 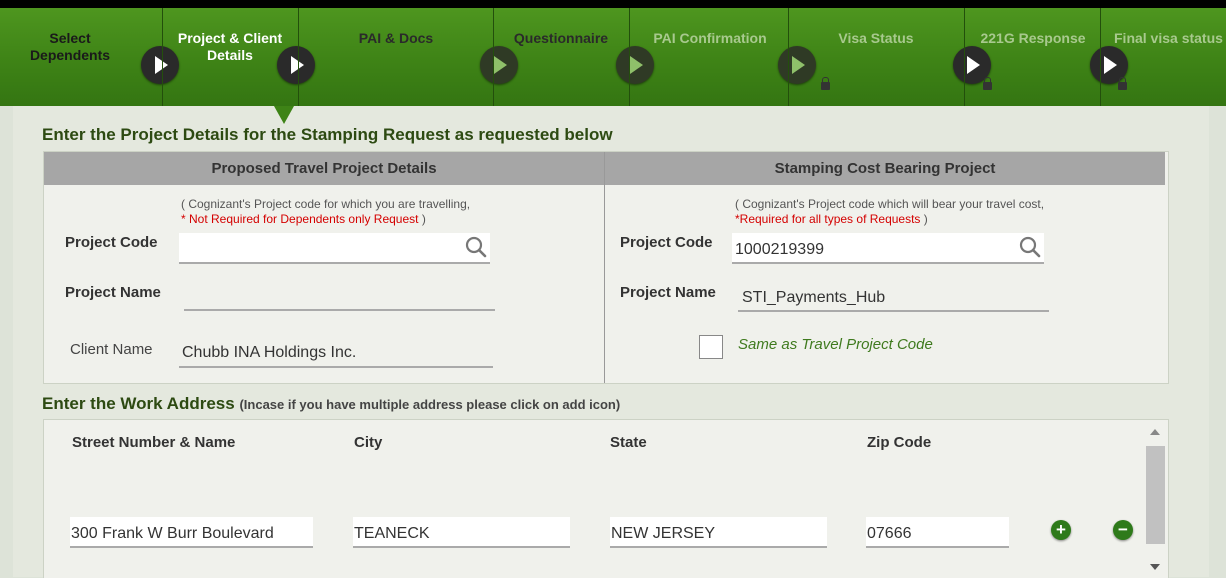 I want to click on address-scrollbar, so click(x=1155, y=499).